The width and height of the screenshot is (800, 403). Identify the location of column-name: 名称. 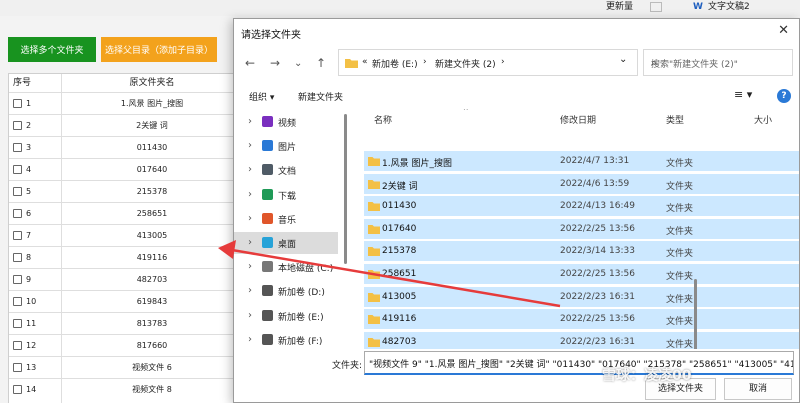
(383, 119).